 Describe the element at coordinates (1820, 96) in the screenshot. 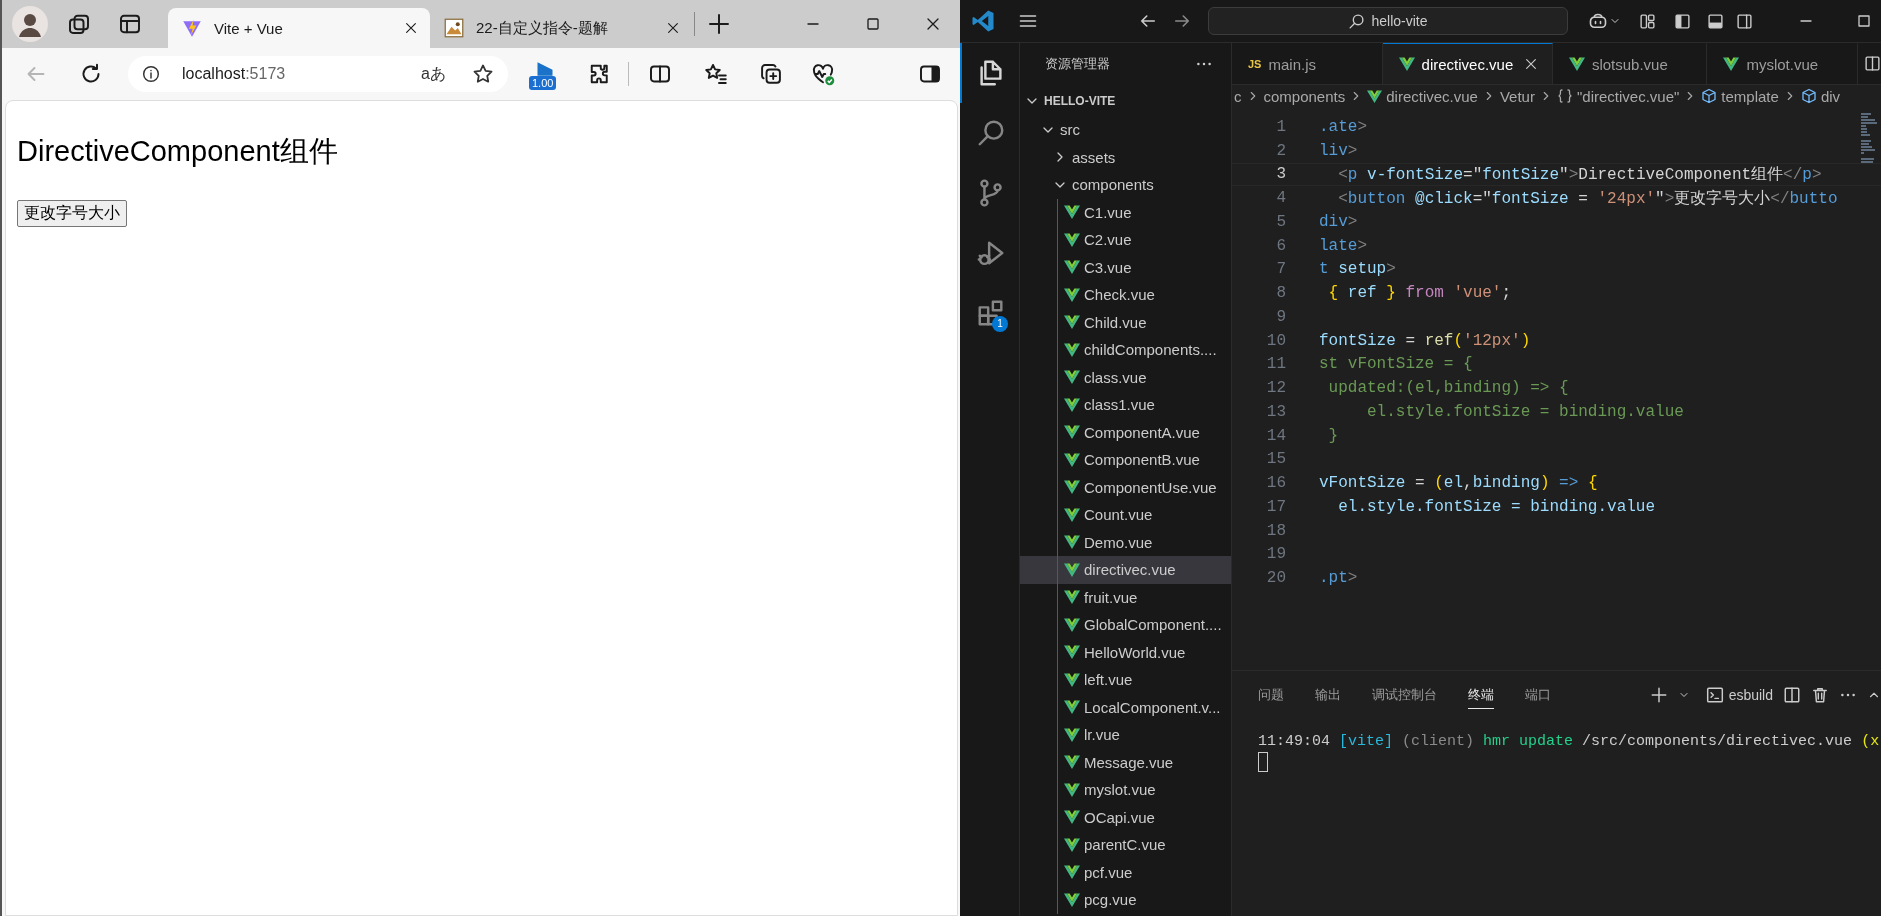

I see `breadcrumb-item: div` at that location.